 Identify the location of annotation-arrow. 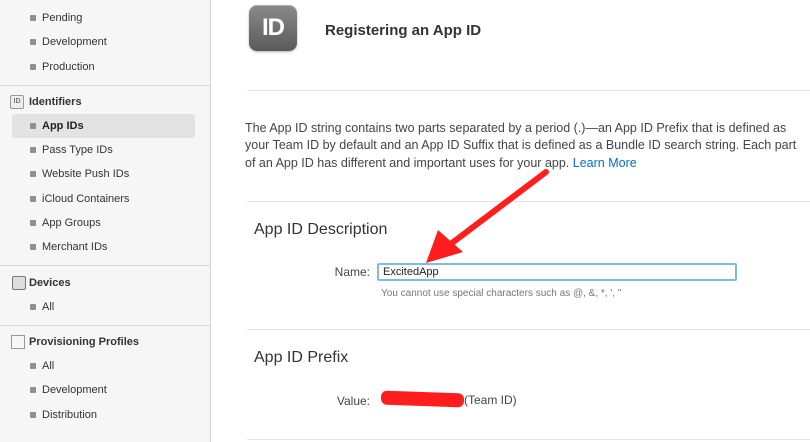
(487, 216).